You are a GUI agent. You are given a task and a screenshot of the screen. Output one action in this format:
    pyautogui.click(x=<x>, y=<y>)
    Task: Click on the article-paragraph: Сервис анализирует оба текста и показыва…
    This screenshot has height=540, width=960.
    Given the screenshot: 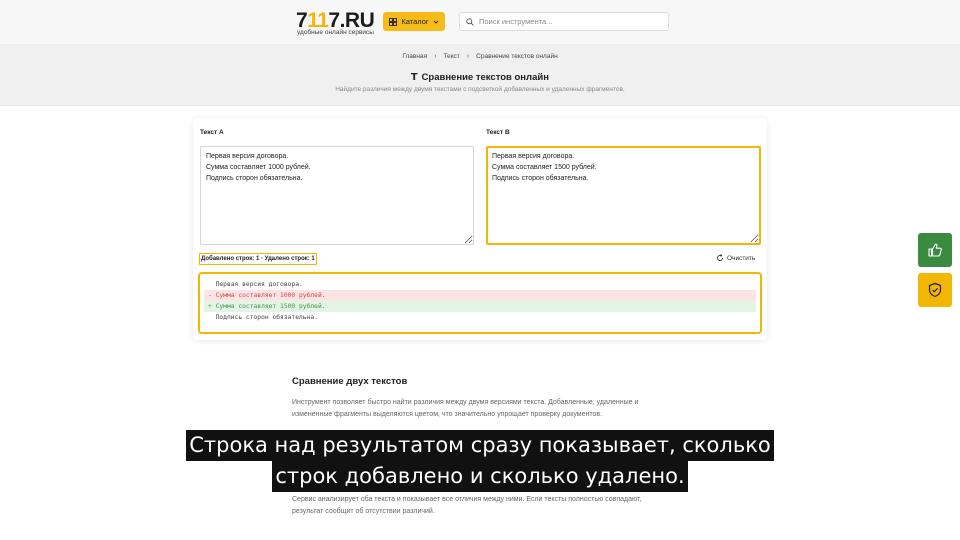 What is the action you would take?
    pyautogui.click(x=467, y=505)
    